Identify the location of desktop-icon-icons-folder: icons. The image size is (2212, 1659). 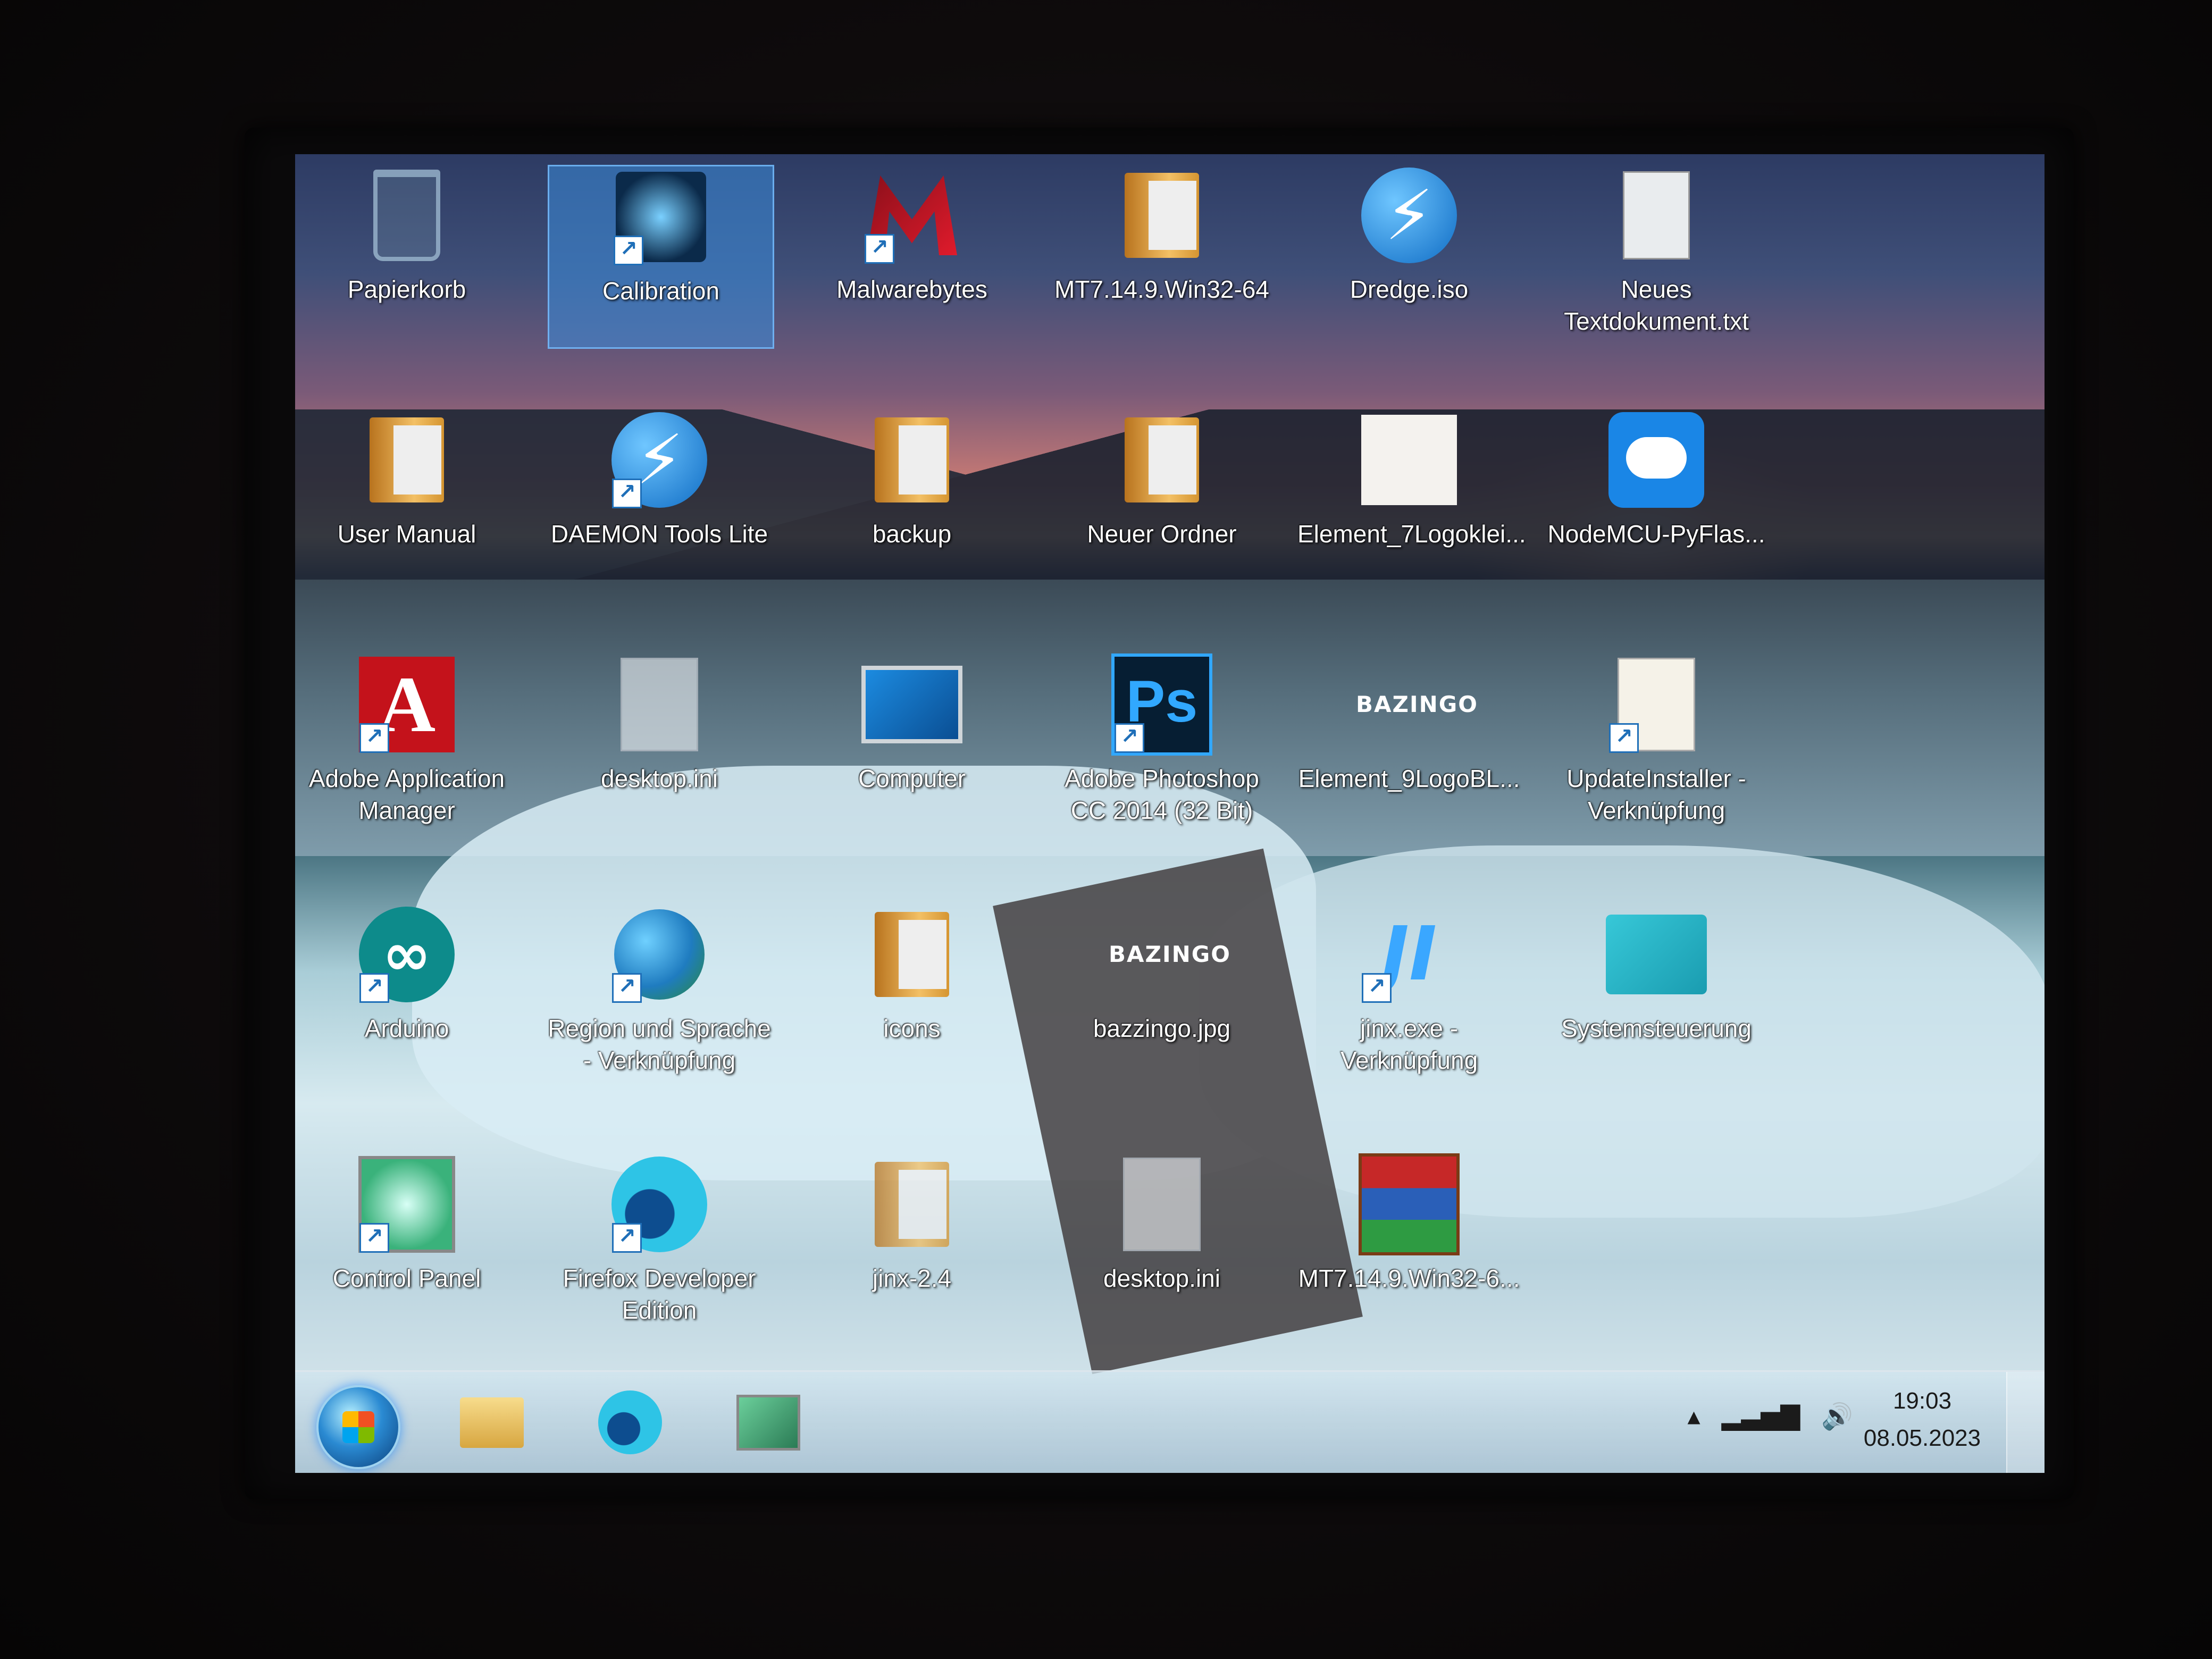
(912, 994).